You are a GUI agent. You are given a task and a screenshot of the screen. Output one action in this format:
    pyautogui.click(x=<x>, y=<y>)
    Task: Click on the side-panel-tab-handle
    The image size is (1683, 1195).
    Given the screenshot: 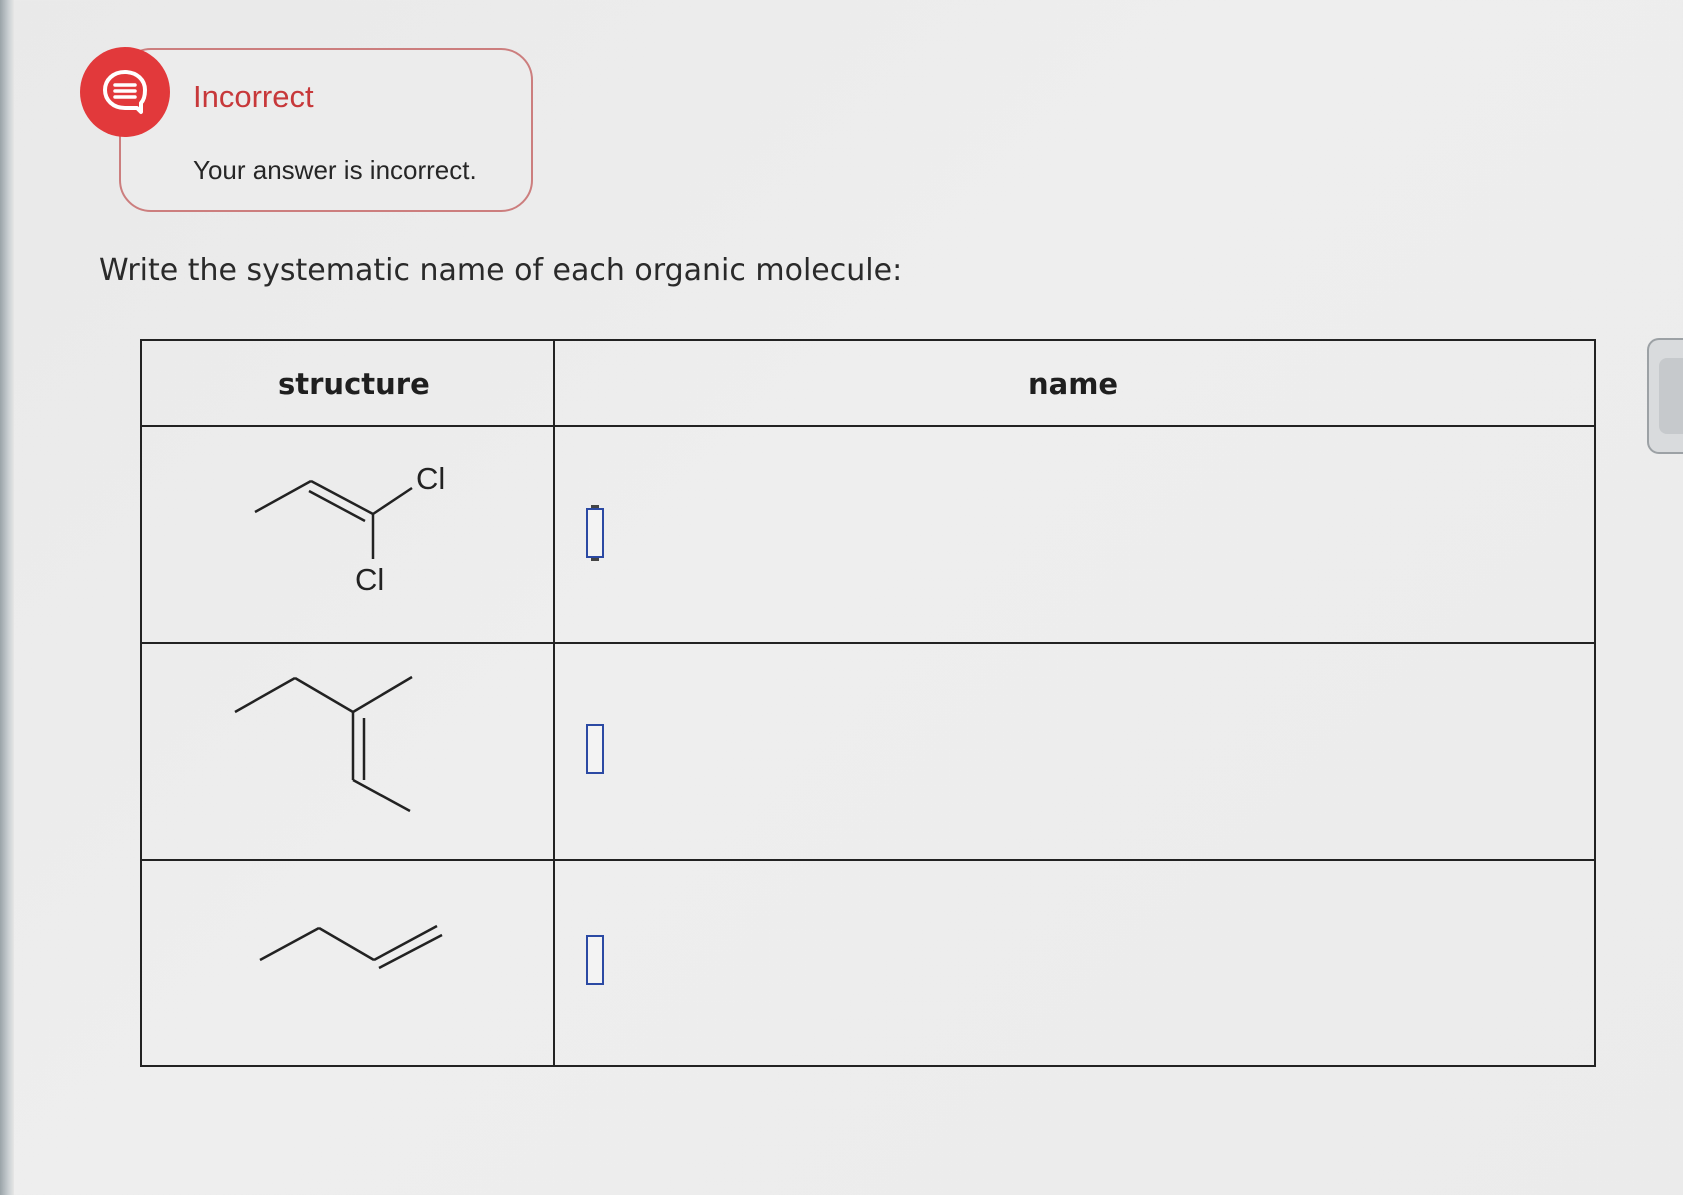 What is the action you would take?
    pyautogui.click(x=1671, y=396)
    